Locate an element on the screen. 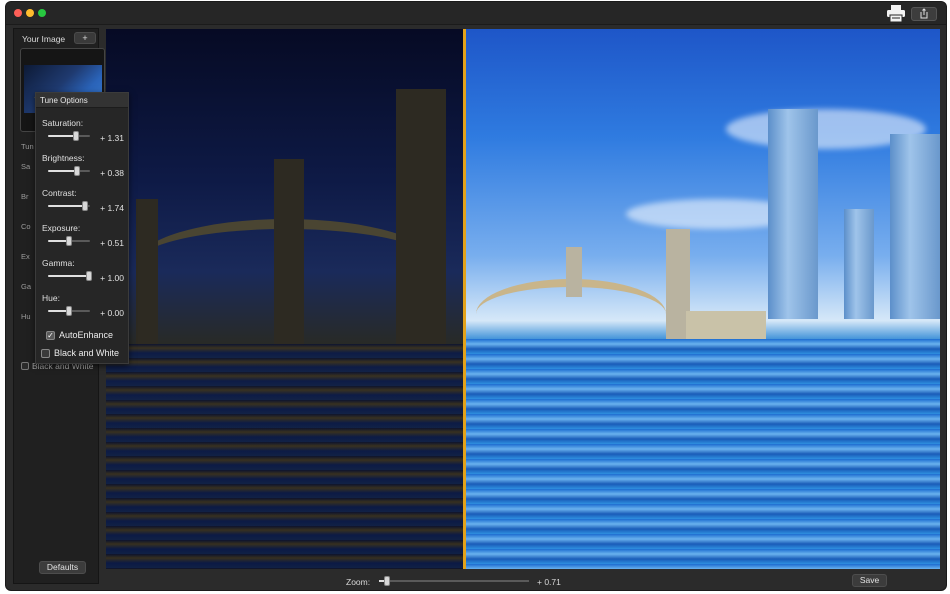 This screenshot has width=950, height=594. sidebar-ghost-label: Tun is located at coordinates (27, 146).